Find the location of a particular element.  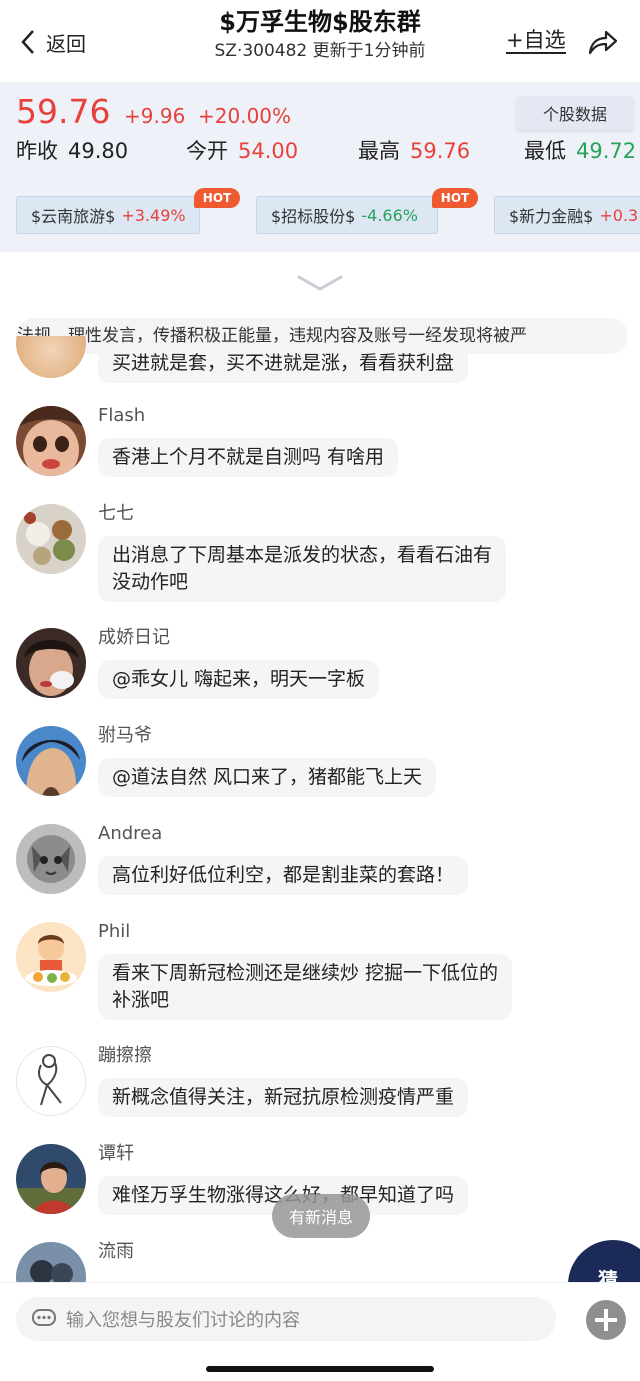

message-bubble: 高位利好低位利空，都是割韭菜的套路！ is located at coordinates (283, 875).